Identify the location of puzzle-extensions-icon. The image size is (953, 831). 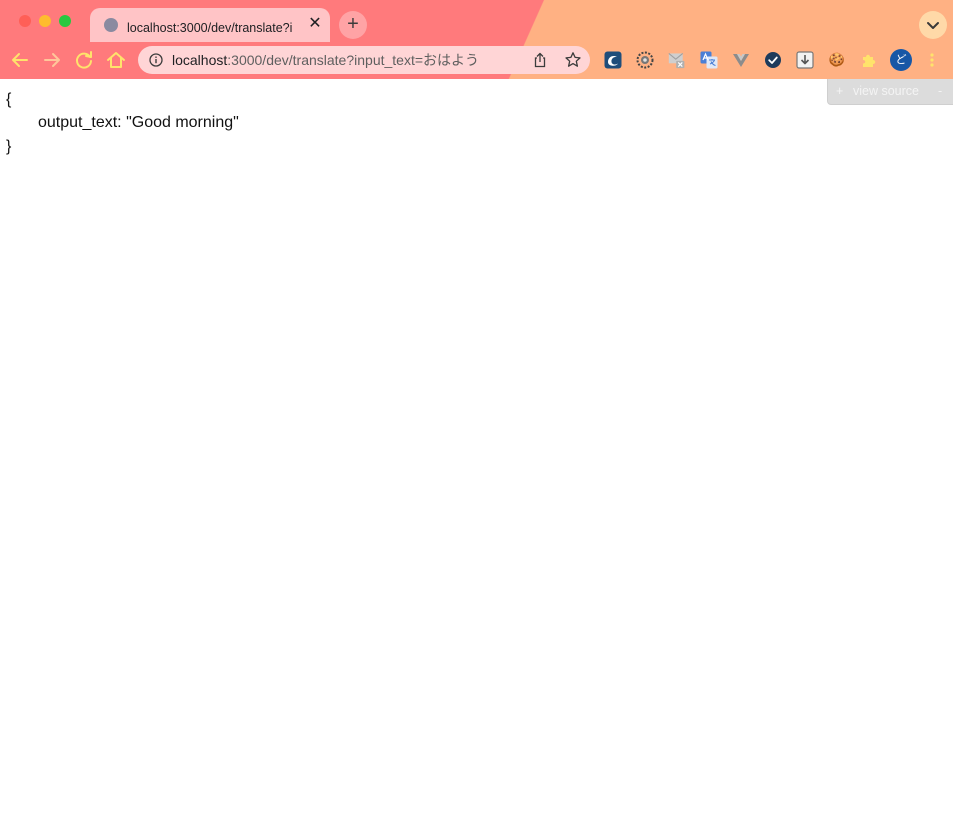
(869, 60).